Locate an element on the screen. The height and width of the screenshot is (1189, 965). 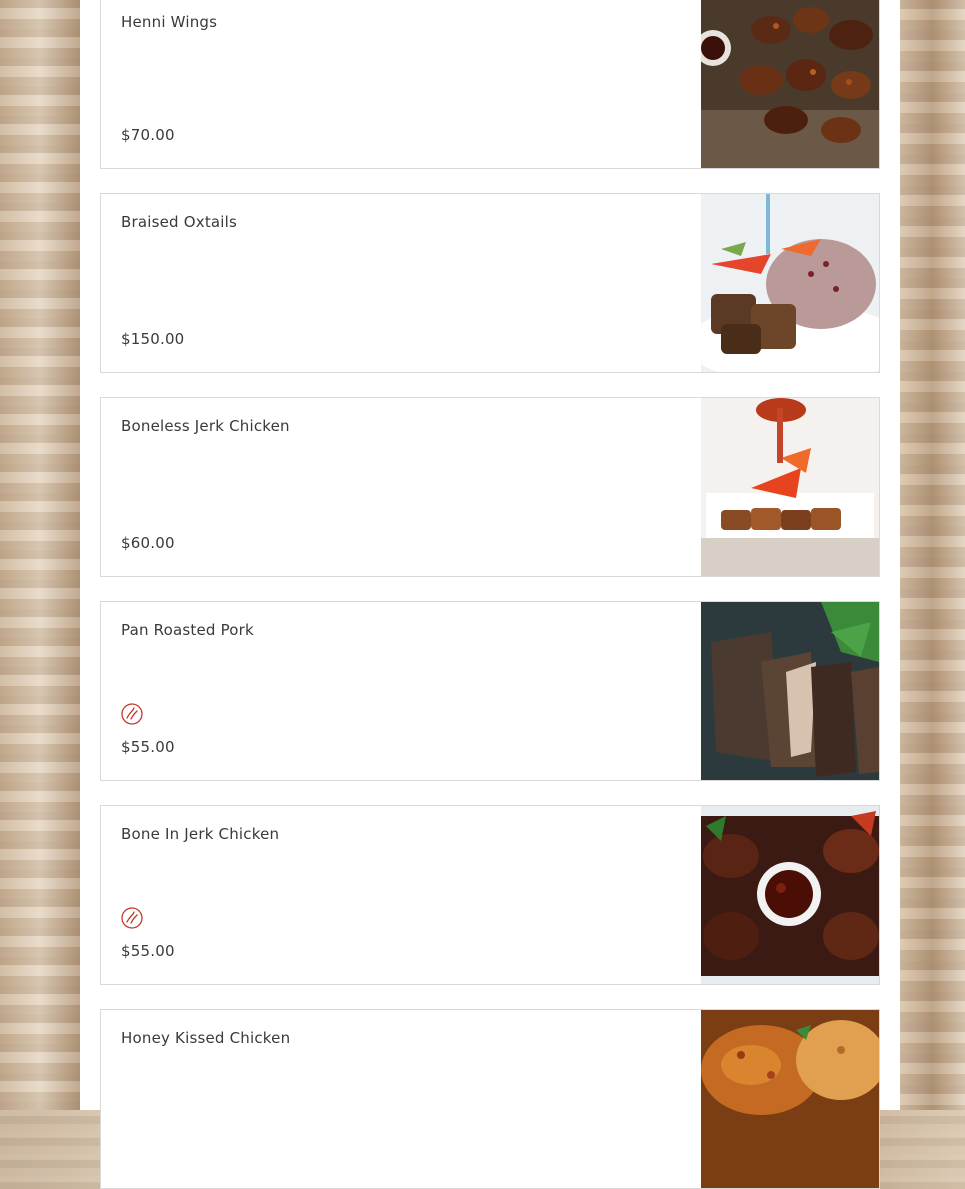
menu-item-price: $60.00 is located at coordinates (148, 543).